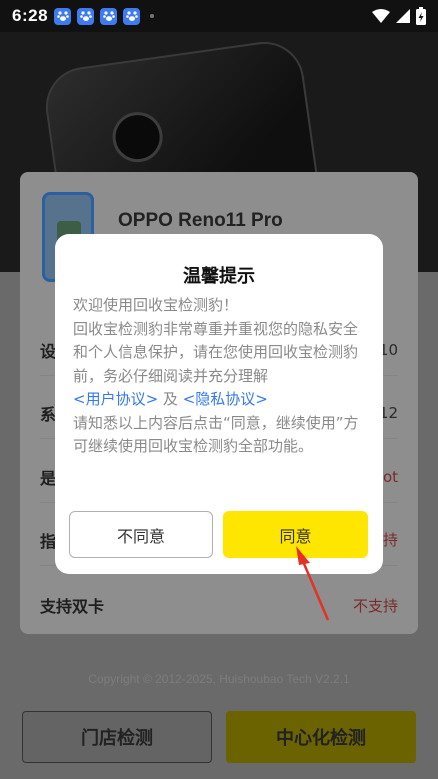 This screenshot has width=438, height=779. I want to click on dialog-title: 温馨提示, so click(219, 276).